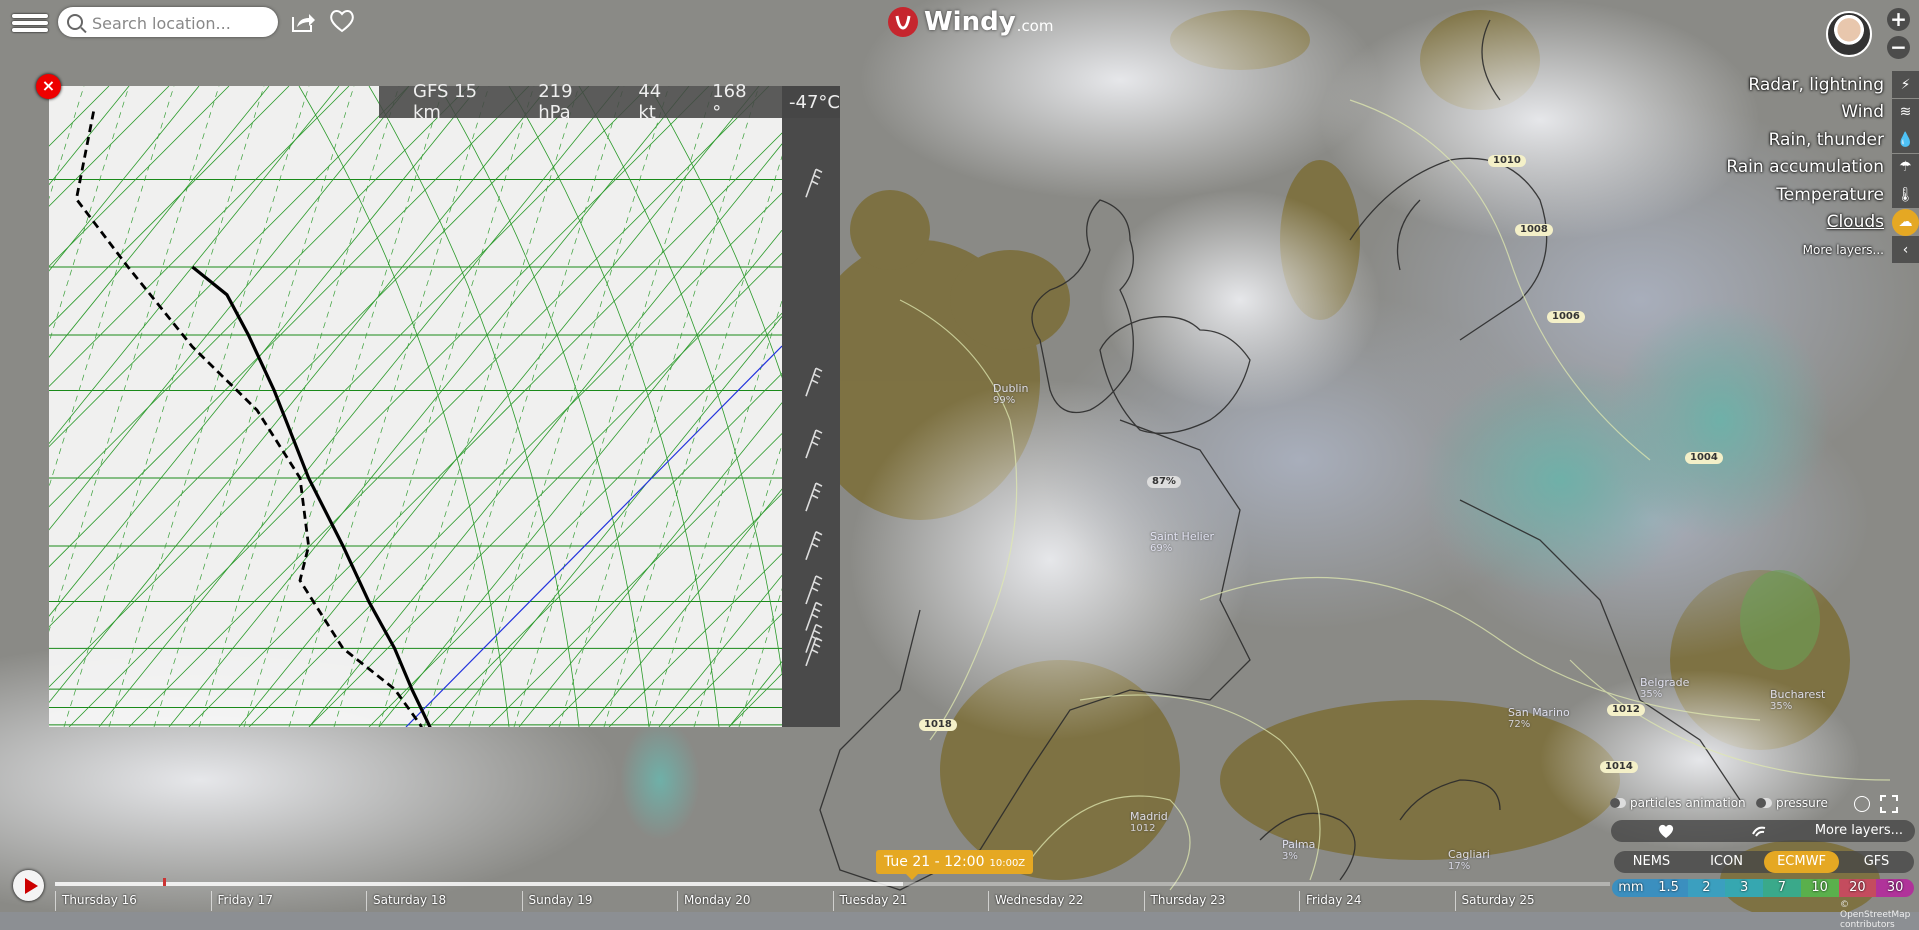 This screenshot has height=930, width=1919. Describe the element at coordinates (1898, 19) in the screenshot. I see `zoom-in-button: +` at that location.